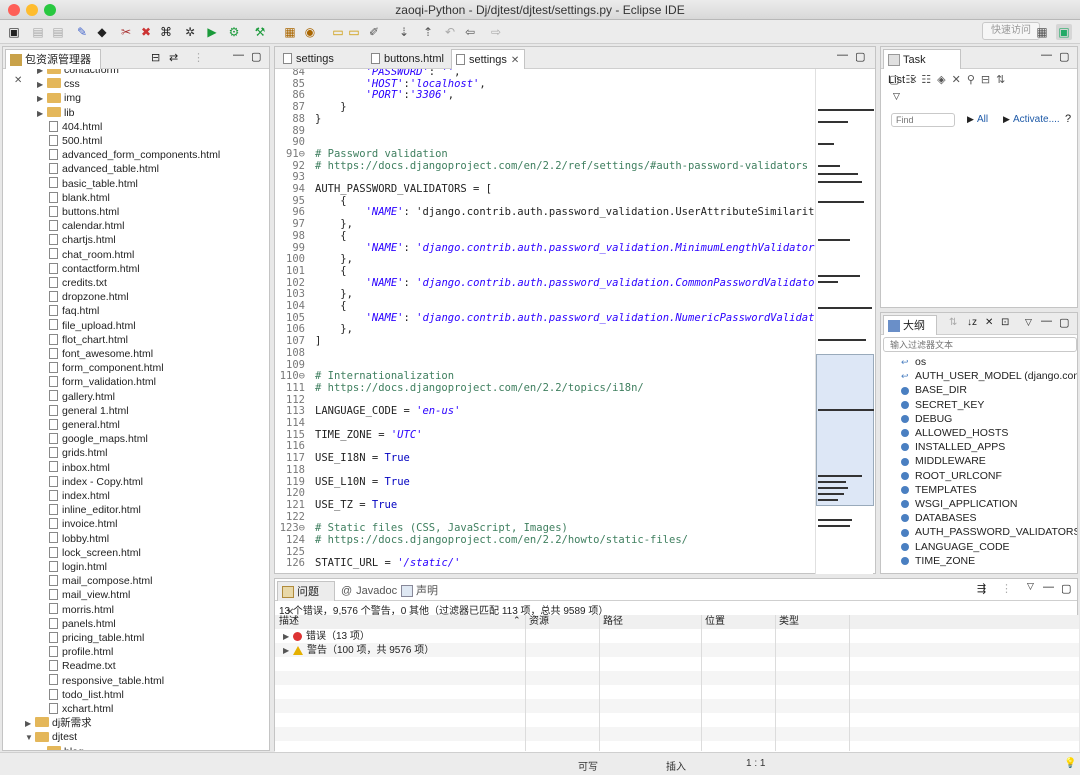 The image size is (1080, 775). Describe the element at coordinates (545, 411) in the screenshot. I see `code-line: 113 LANGUAGE_CODE = 'en-us'` at that location.